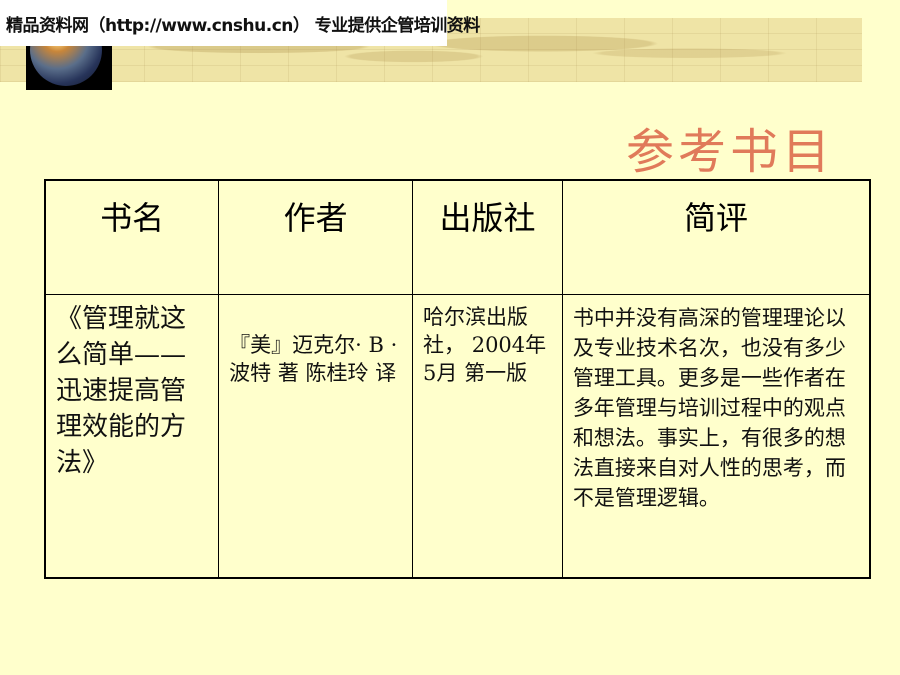 Image resolution: width=900 pixels, height=675 pixels. What do you see at coordinates (132, 237) in the screenshot?
I see `header-book-title: 书名` at bounding box center [132, 237].